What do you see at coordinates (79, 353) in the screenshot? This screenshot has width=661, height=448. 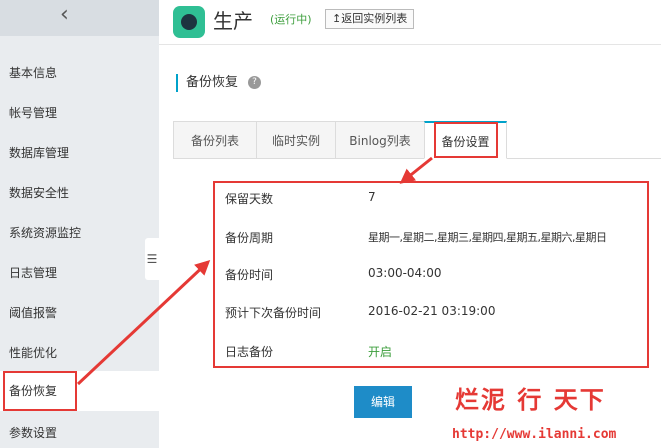 I see `sidebar-item-performance: 性能优化` at bounding box center [79, 353].